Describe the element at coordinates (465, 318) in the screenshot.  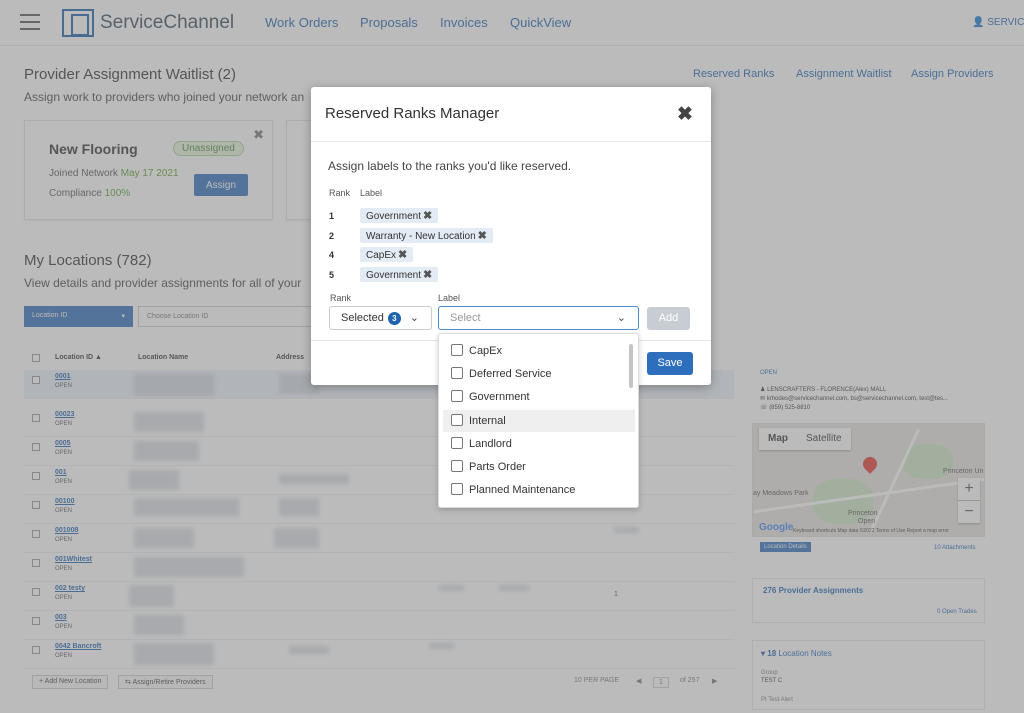
I see `label-placeholder: Select` at that location.